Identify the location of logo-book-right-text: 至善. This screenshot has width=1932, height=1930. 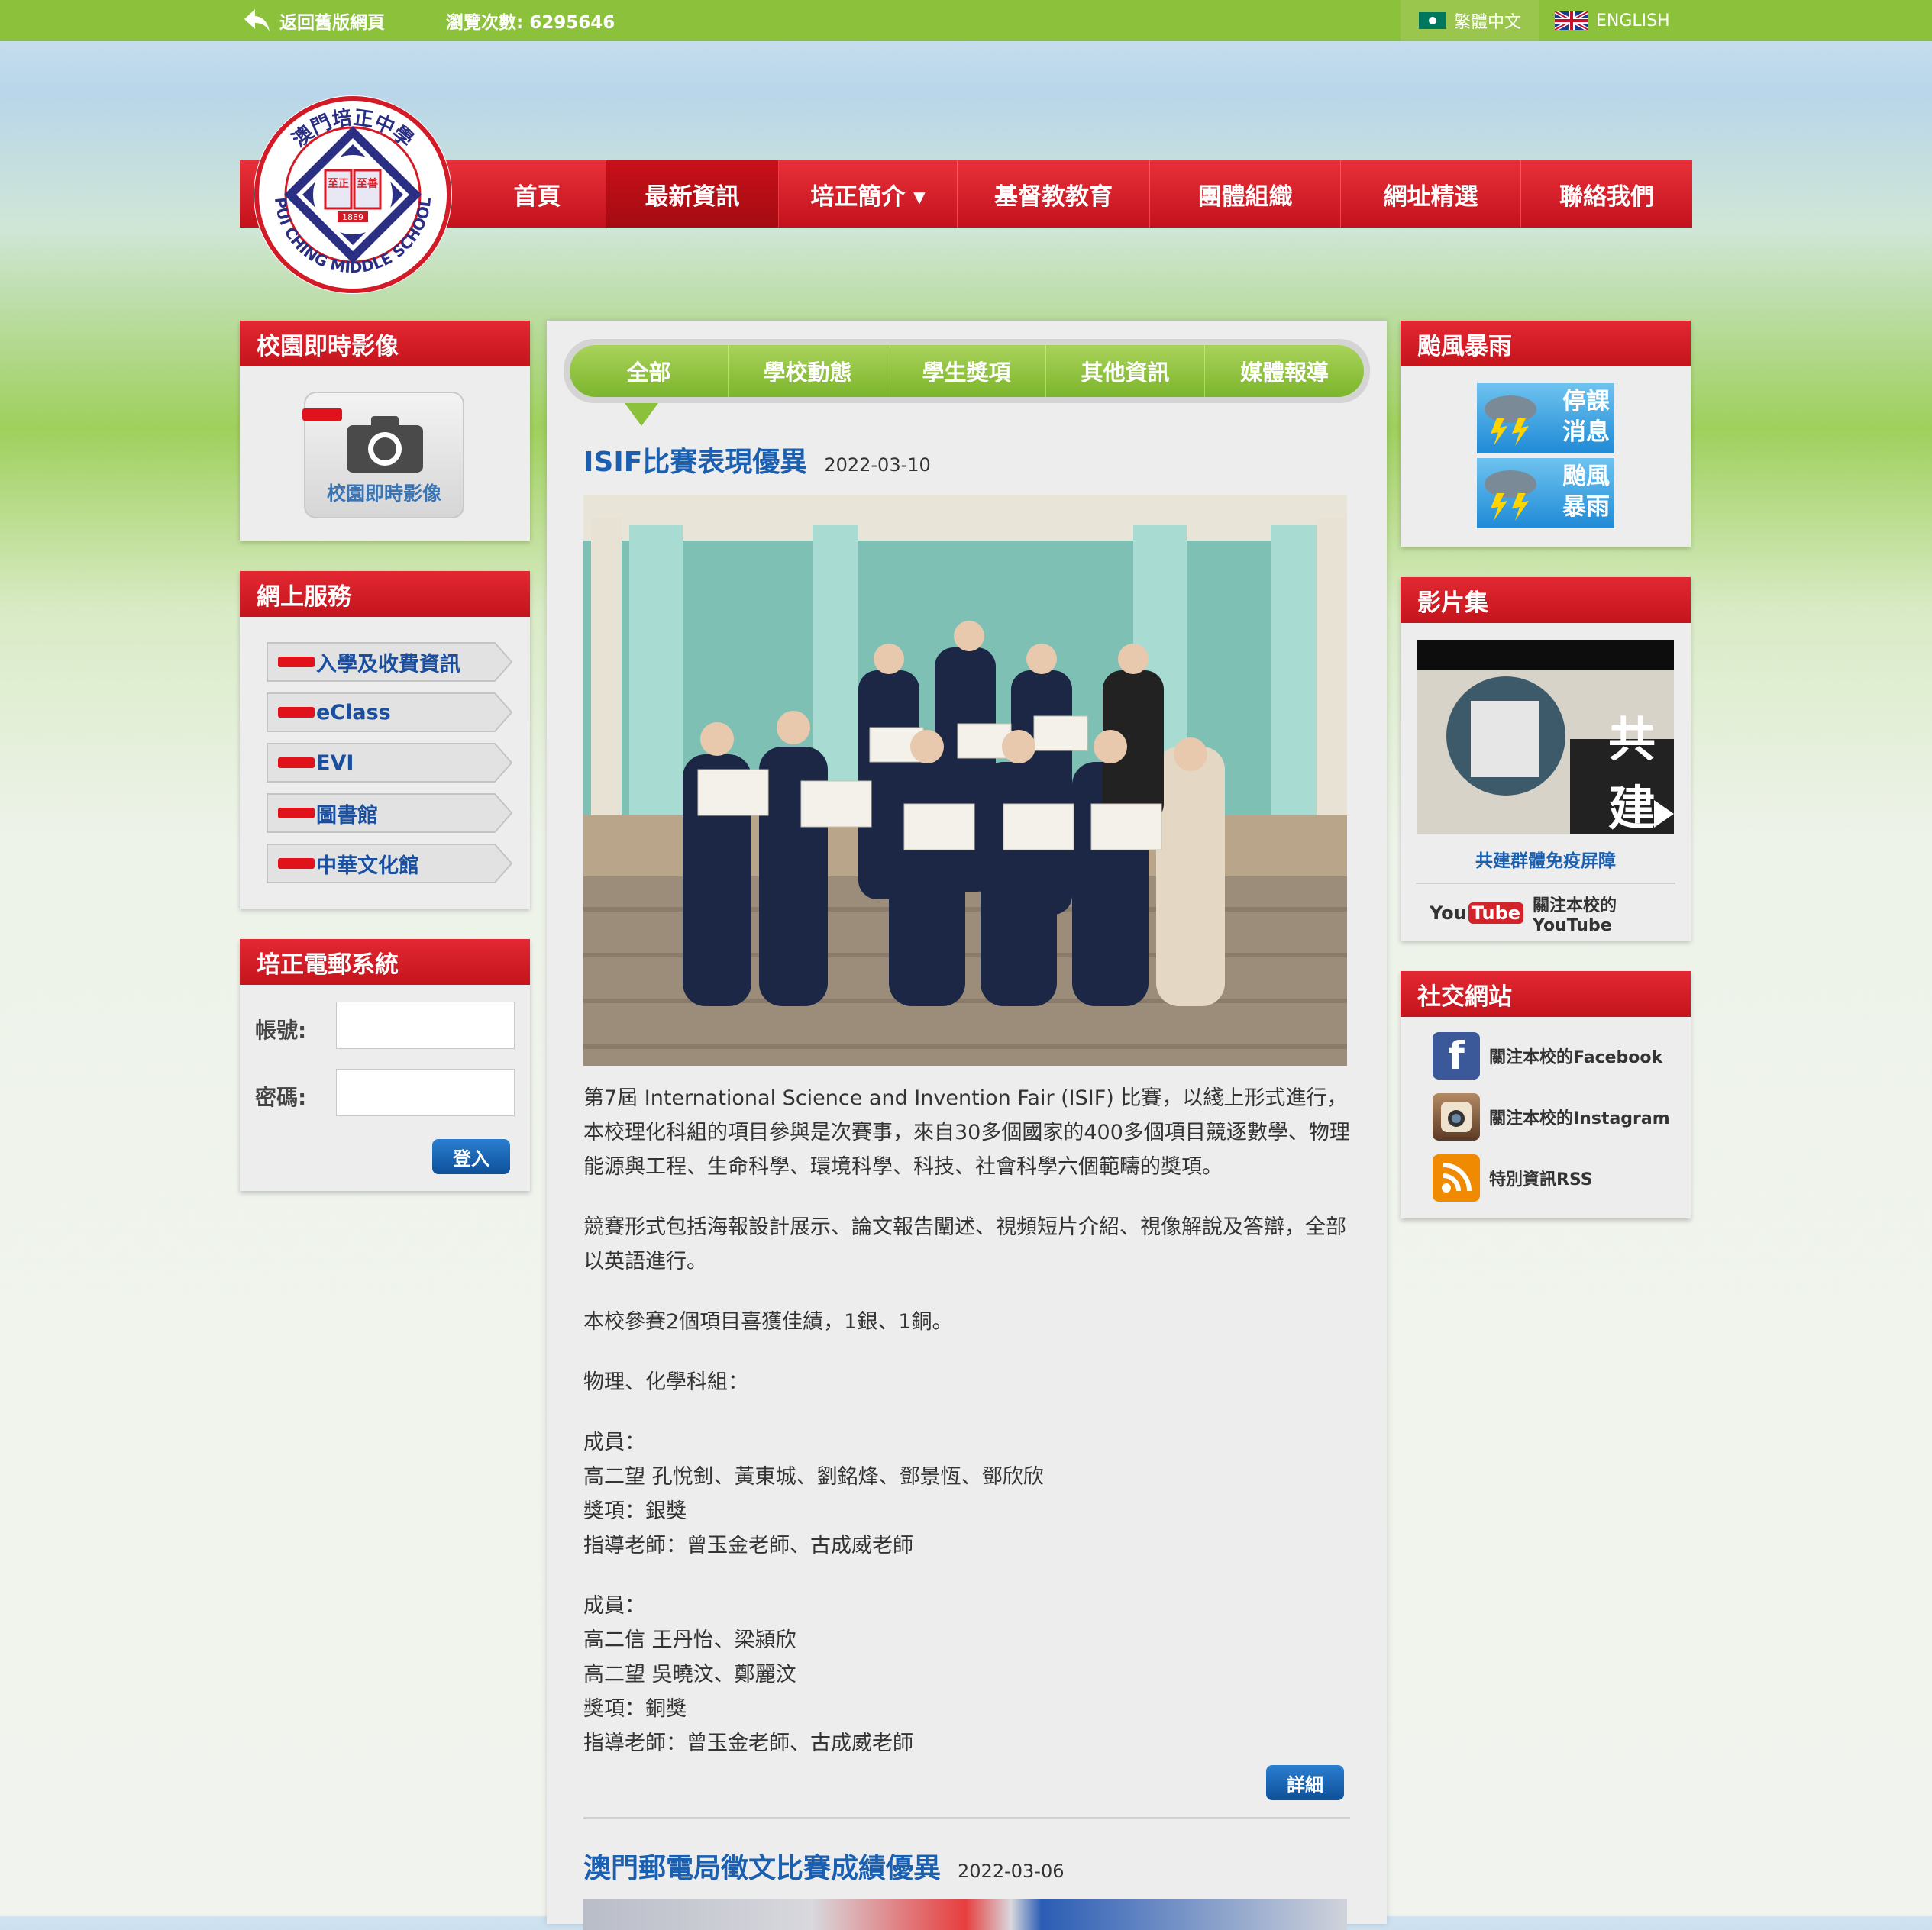
(367, 183).